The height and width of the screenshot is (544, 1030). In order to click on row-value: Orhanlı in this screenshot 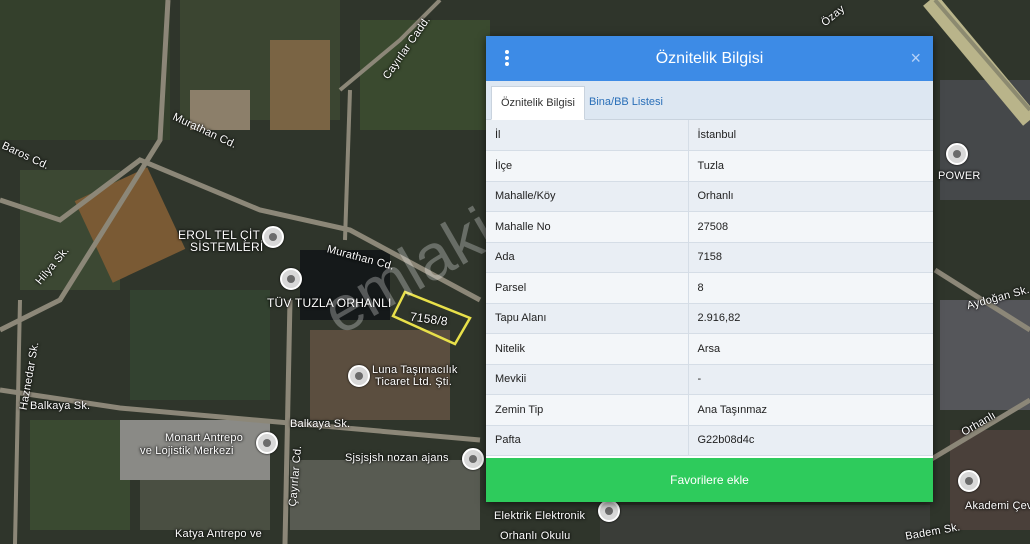, I will do `click(810, 196)`.